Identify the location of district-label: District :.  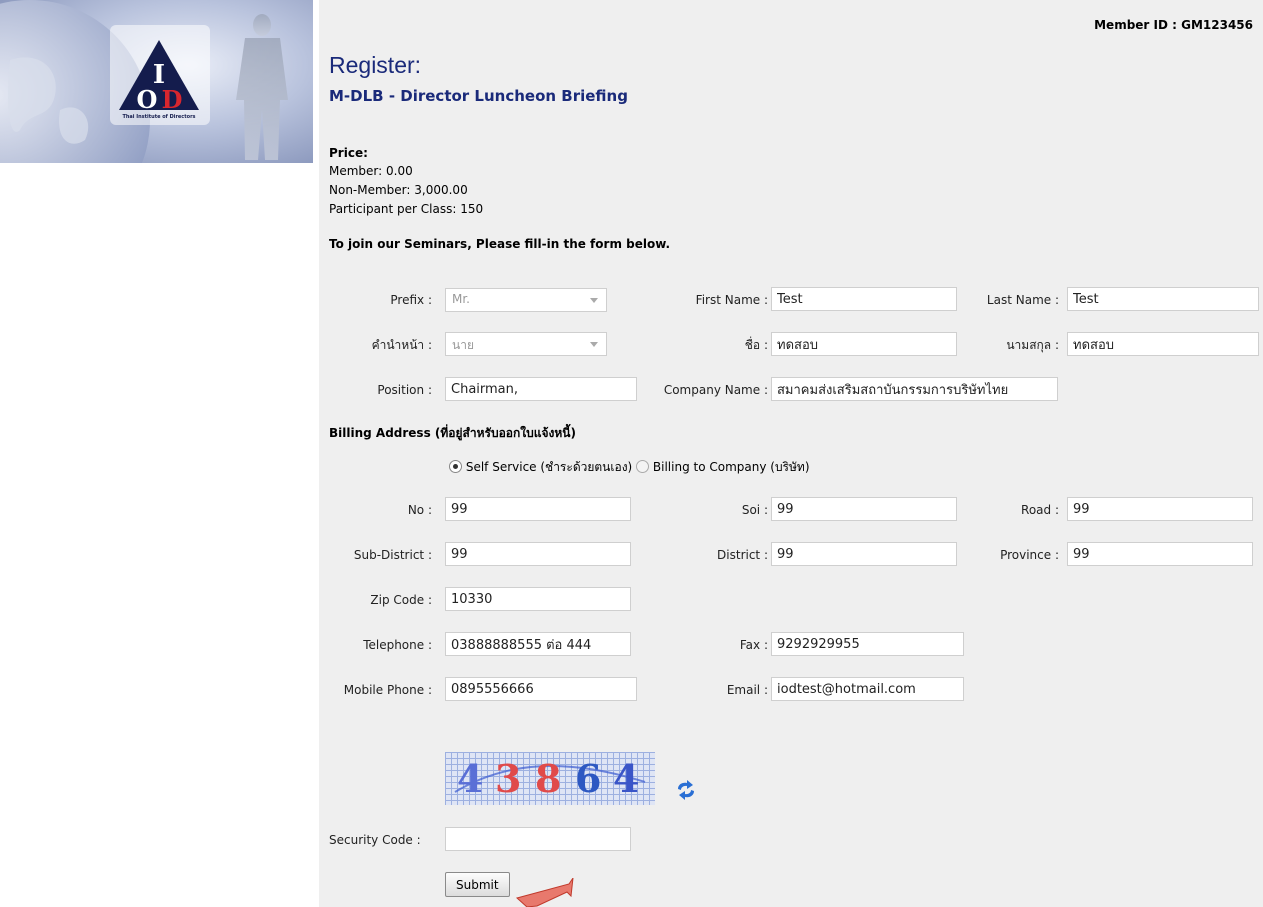
(742, 555).